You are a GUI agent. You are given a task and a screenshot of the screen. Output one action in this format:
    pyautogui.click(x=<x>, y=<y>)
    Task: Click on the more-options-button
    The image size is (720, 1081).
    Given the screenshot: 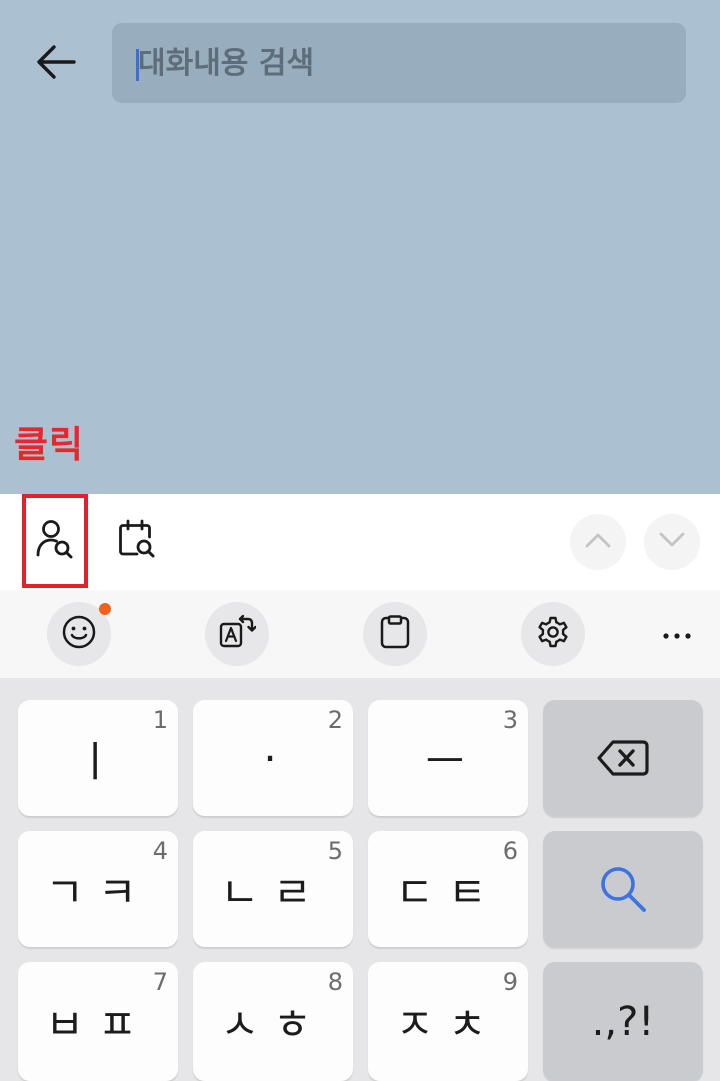 What is the action you would take?
    pyautogui.click(x=677, y=634)
    